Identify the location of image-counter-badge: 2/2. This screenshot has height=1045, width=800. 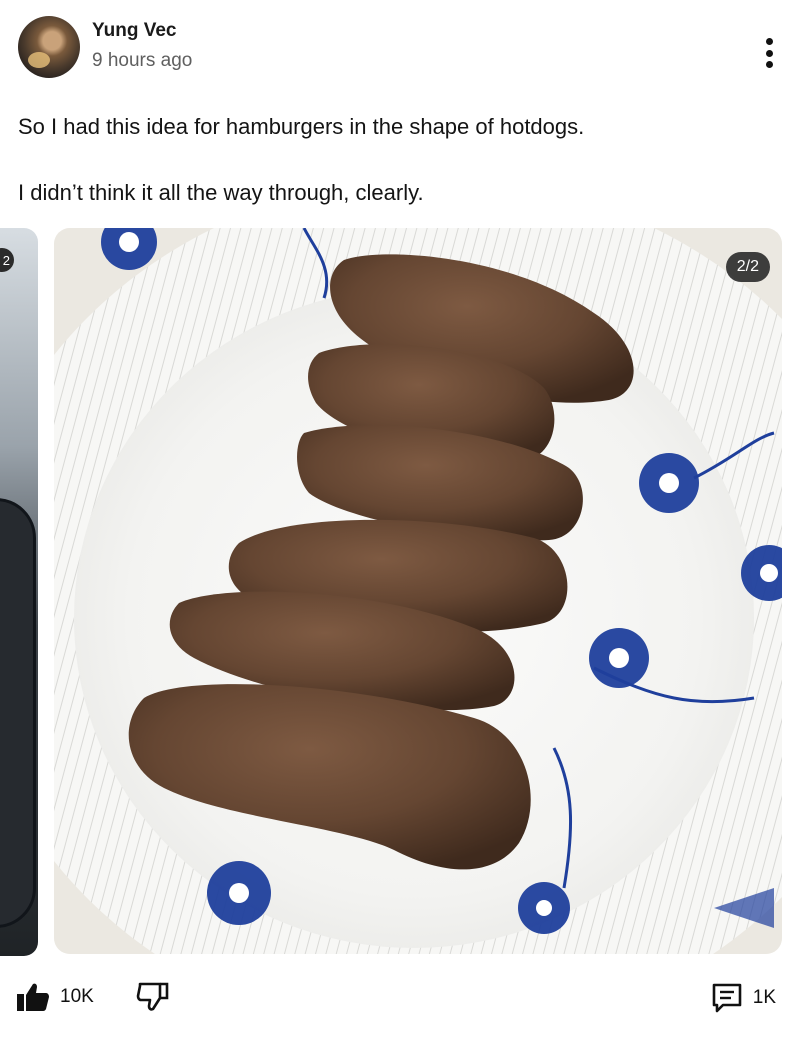
(747, 267).